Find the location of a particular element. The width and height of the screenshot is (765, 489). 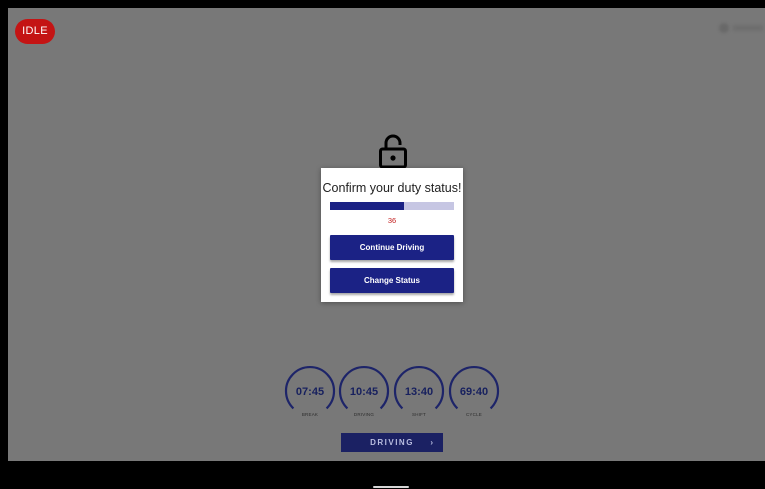

system-nav-bar is located at coordinates (382, 475).